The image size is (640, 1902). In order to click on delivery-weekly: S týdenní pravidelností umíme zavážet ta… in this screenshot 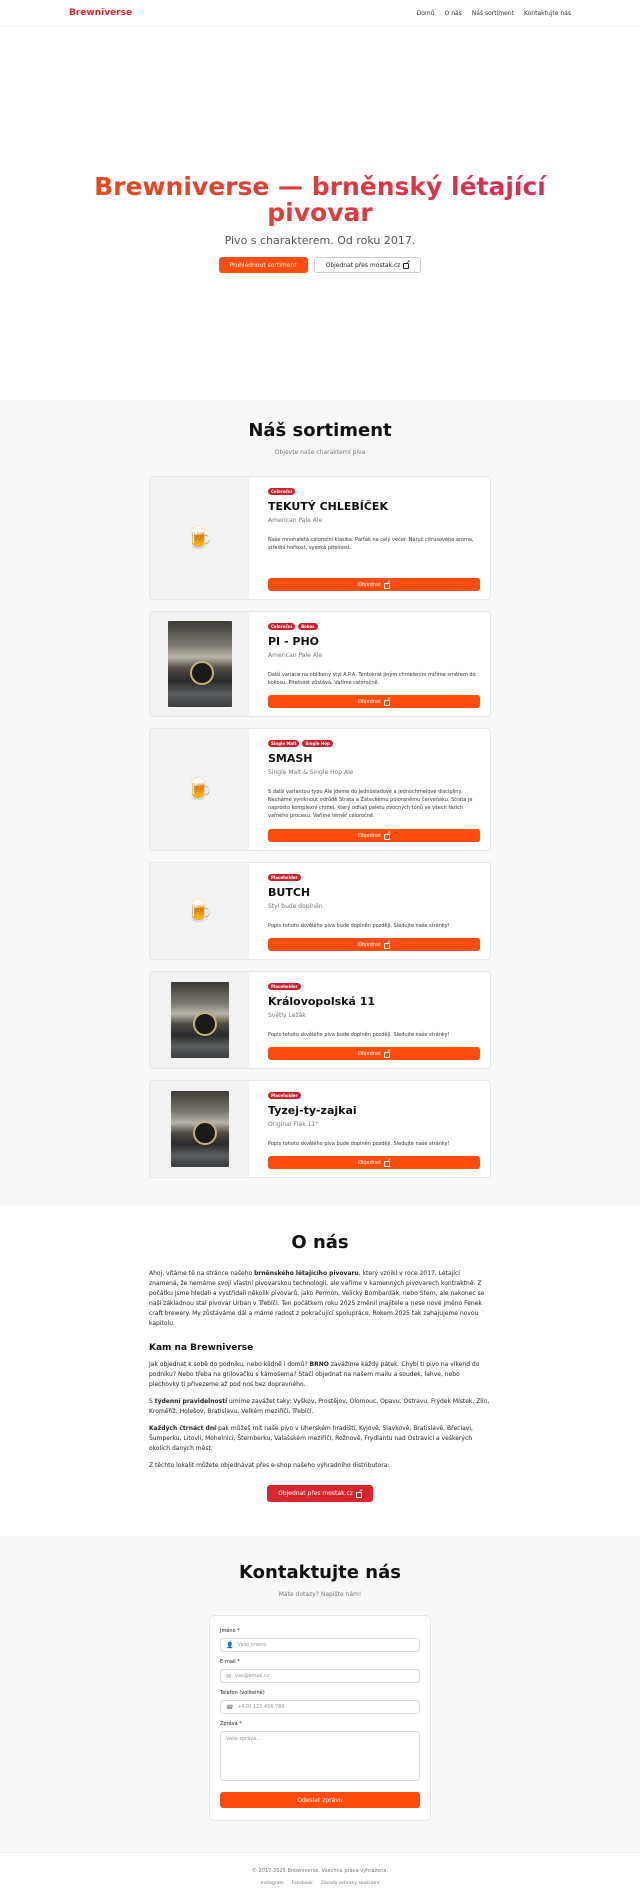, I will do `click(320, 1407)`.